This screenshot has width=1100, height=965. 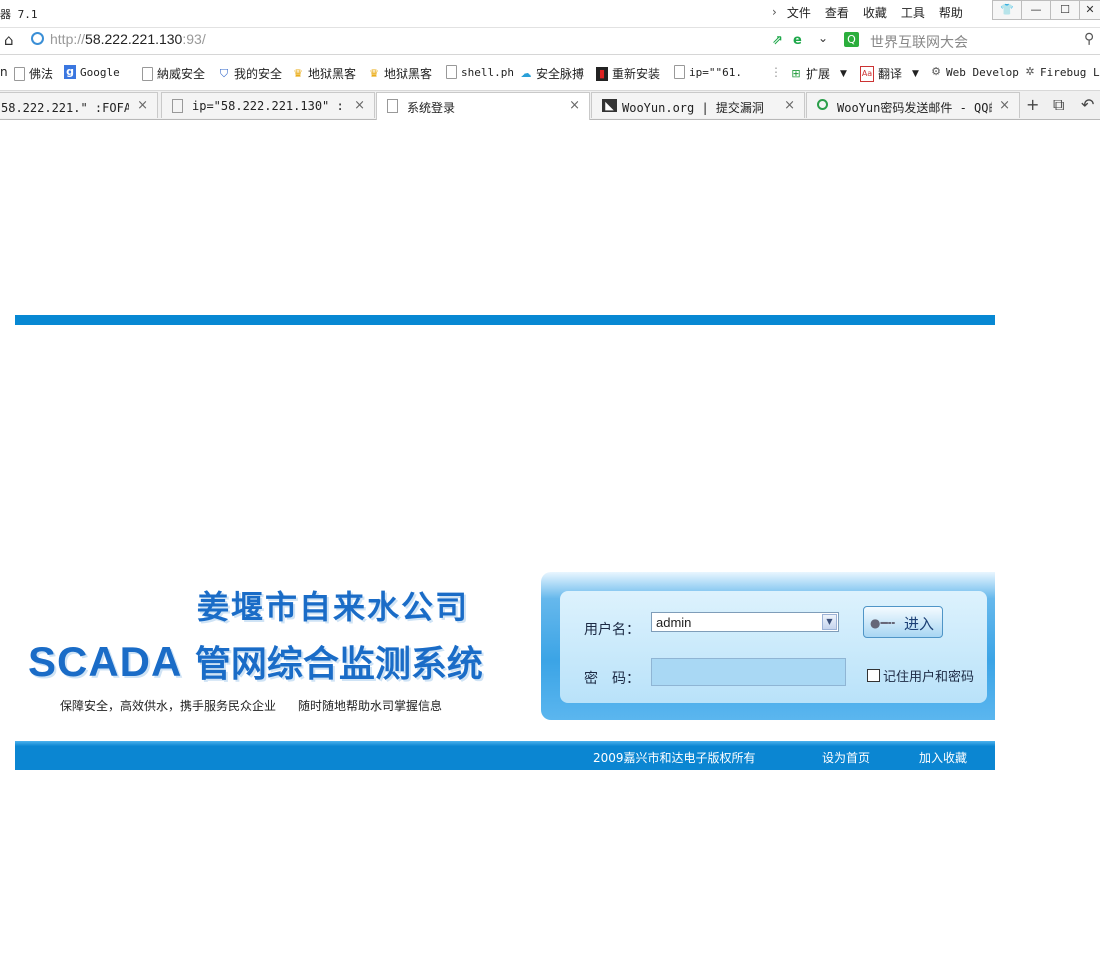 What do you see at coordinates (173, 73) in the screenshot?
I see `bookmark-item: 納威安全` at bounding box center [173, 73].